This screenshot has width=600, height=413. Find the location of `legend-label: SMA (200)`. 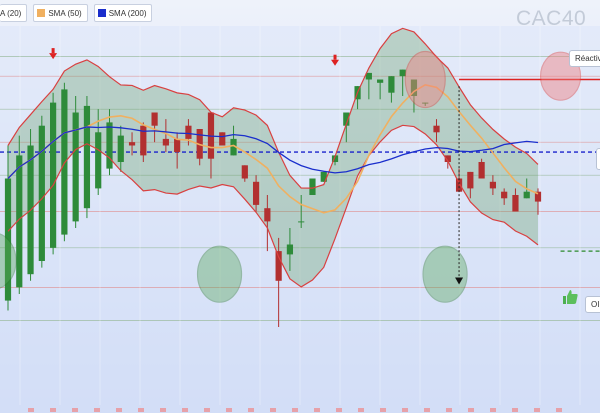

legend-label: SMA (200) is located at coordinates (127, 13).